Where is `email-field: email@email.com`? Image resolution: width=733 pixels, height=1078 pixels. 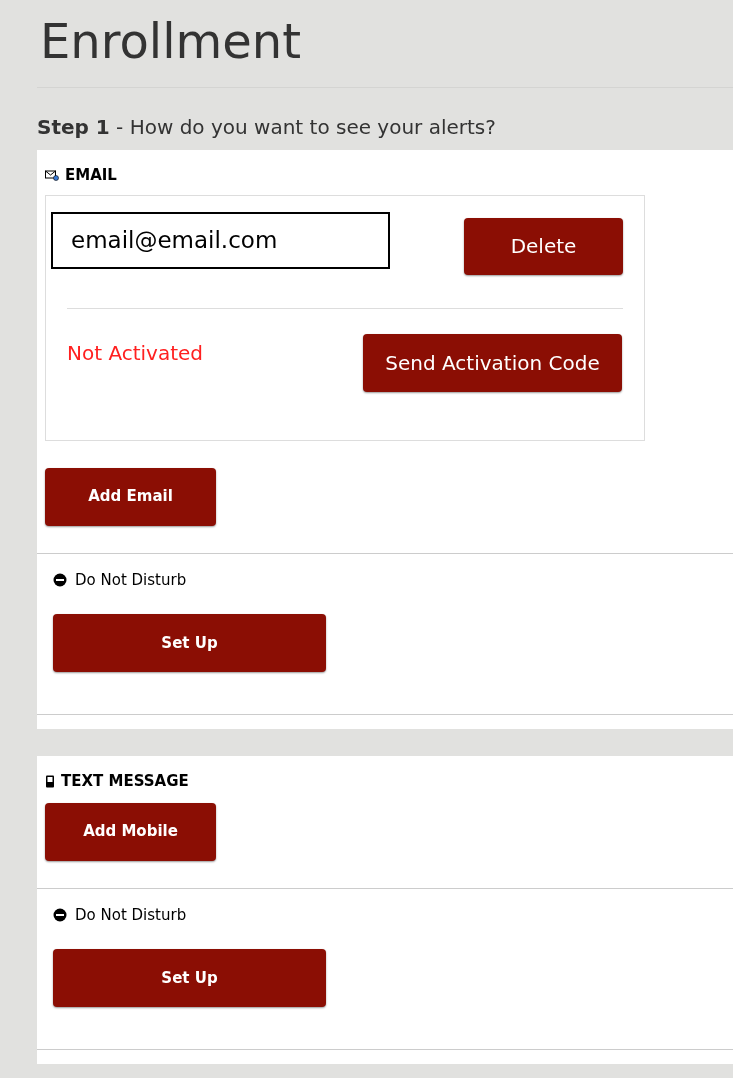
email-field: email@email.com is located at coordinates (220, 240).